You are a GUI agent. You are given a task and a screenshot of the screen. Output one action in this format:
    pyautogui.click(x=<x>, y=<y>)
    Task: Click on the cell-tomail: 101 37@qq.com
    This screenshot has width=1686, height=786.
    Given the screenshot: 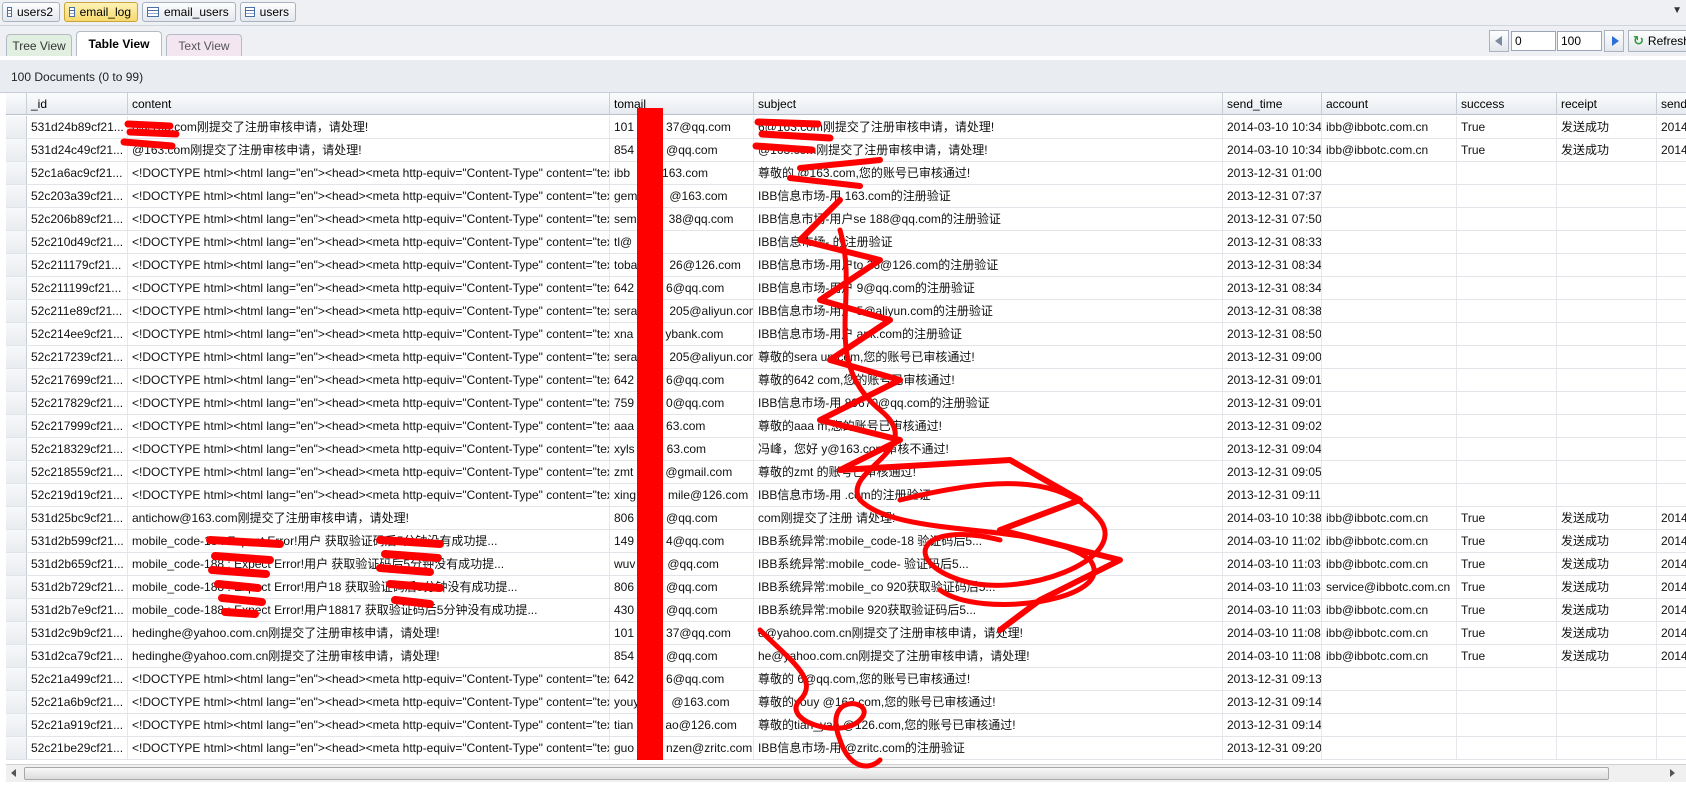 What is the action you would take?
    pyautogui.click(x=682, y=127)
    